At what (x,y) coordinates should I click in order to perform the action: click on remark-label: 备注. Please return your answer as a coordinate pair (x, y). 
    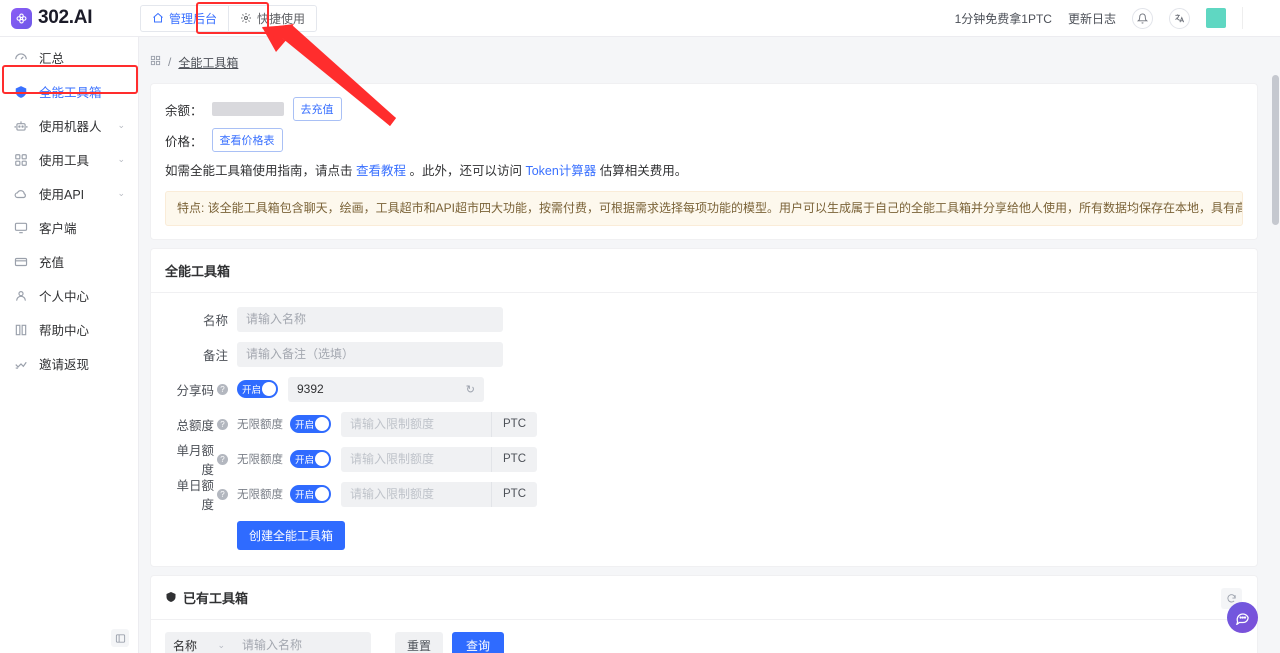
    Looking at the image, I should click on (215, 355).